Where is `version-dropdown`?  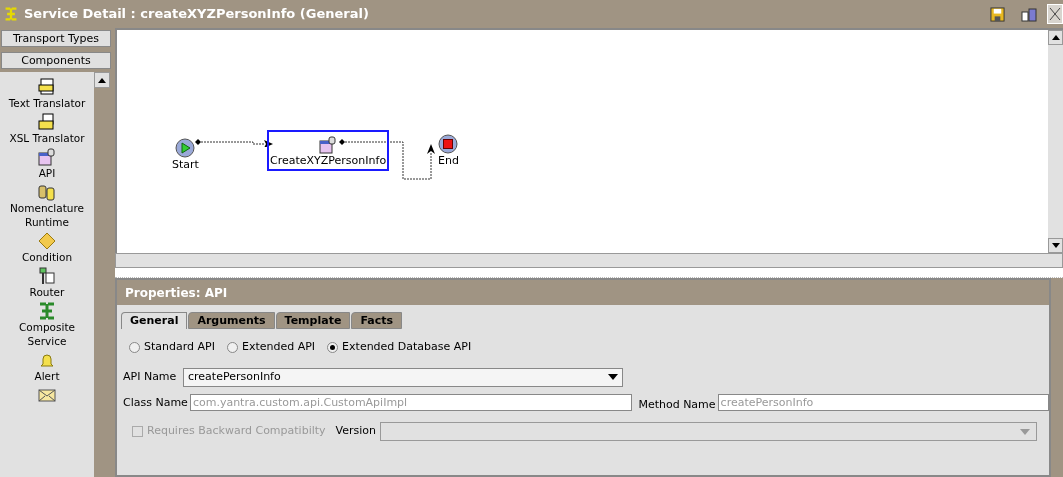 version-dropdown is located at coordinates (708, 431).